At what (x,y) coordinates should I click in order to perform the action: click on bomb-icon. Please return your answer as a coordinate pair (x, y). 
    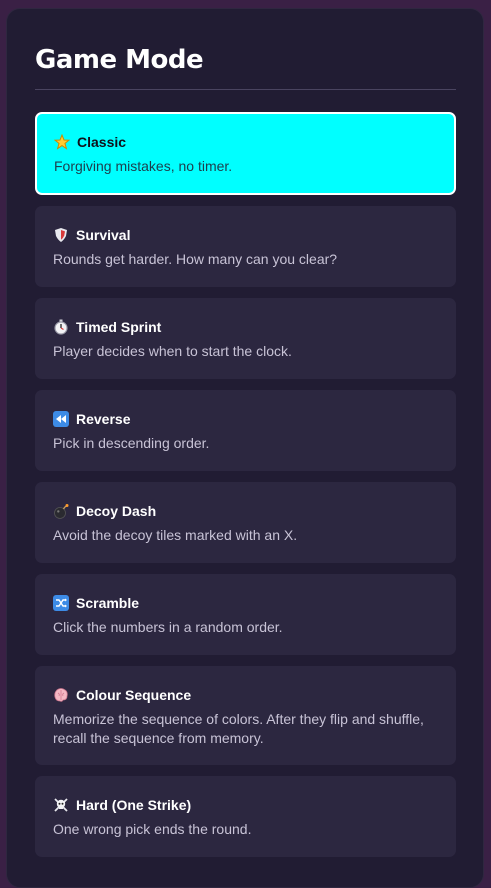
    Looking at the image, I should click on (61, 511).